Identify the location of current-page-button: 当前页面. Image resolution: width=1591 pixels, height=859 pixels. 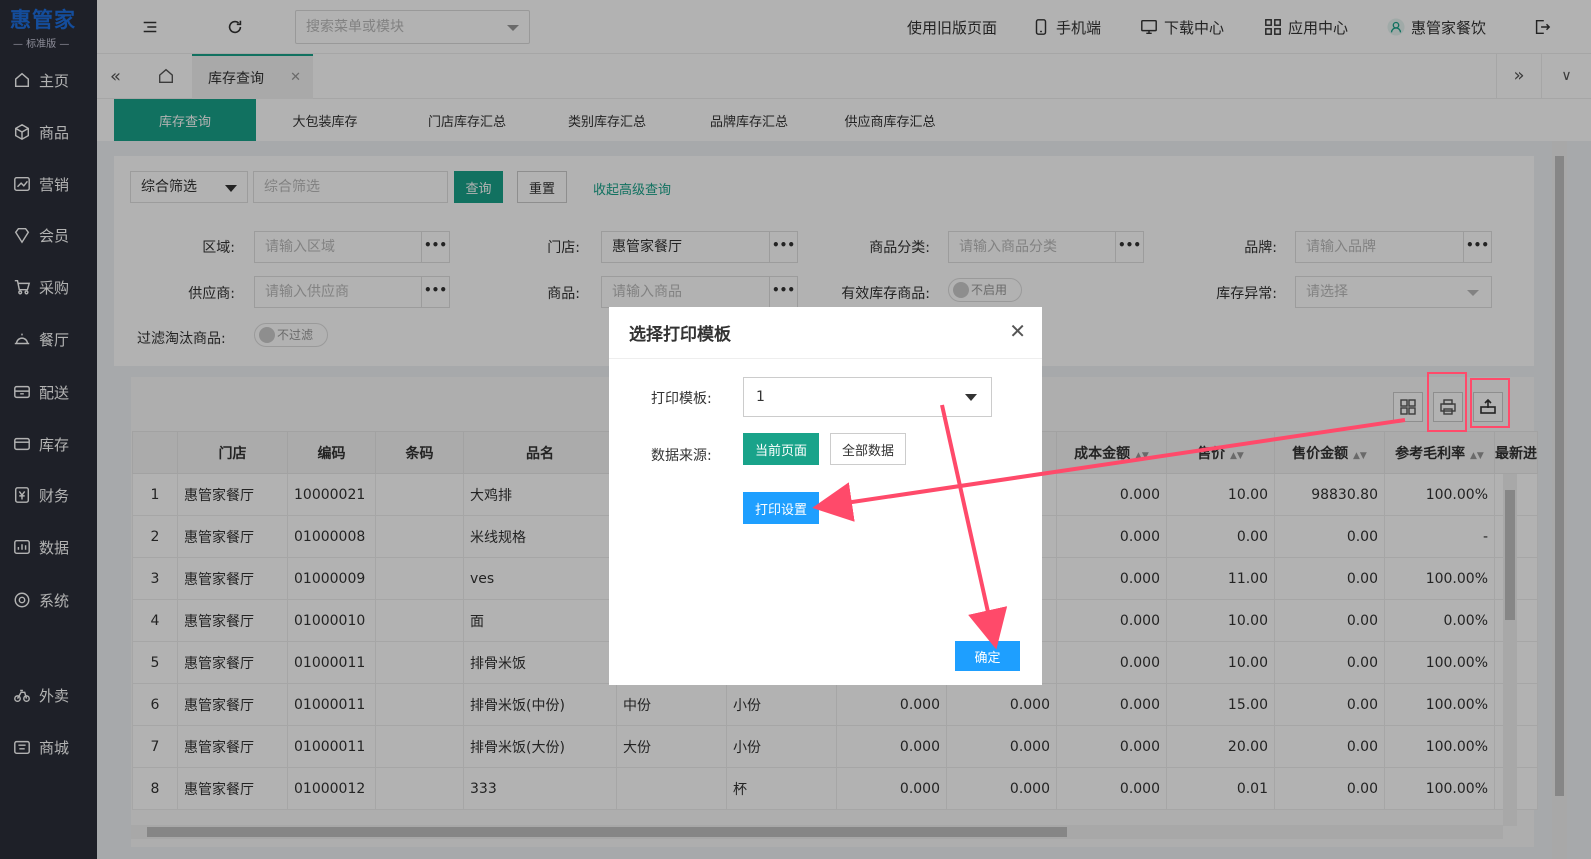
(781, 449).